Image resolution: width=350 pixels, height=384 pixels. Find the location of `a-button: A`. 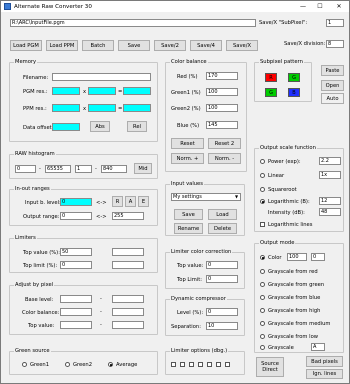

a-button: A is located at coordinates (130, 201).